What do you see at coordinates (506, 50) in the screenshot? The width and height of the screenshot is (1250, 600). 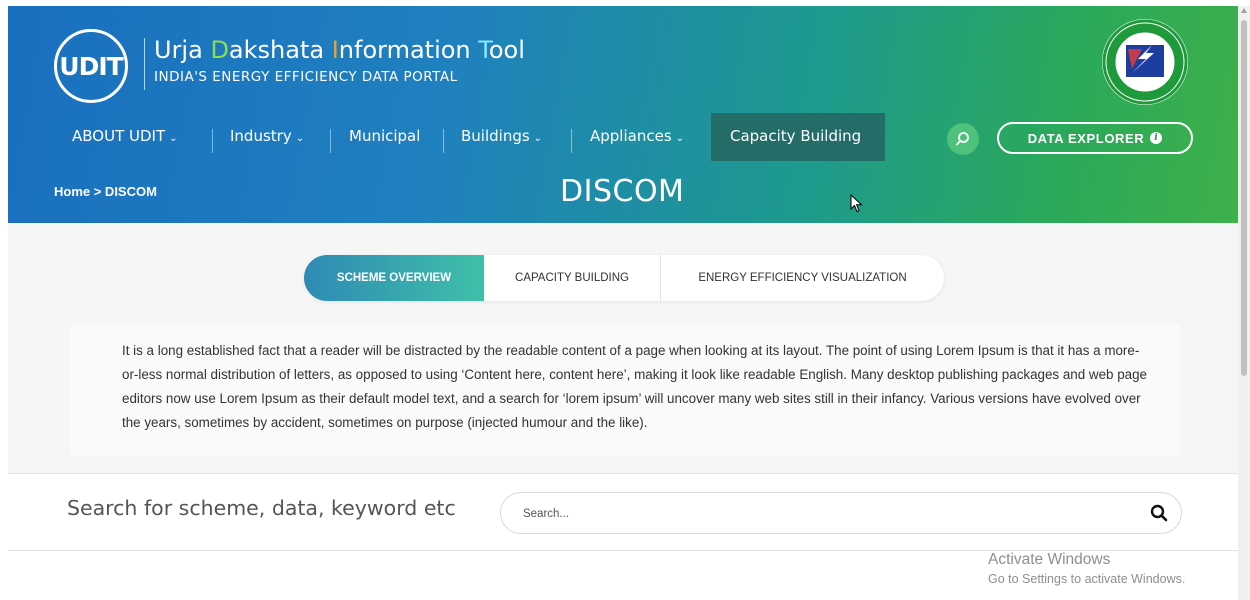 I see `brand-title-part: ool` at bounding box center [506, 50].